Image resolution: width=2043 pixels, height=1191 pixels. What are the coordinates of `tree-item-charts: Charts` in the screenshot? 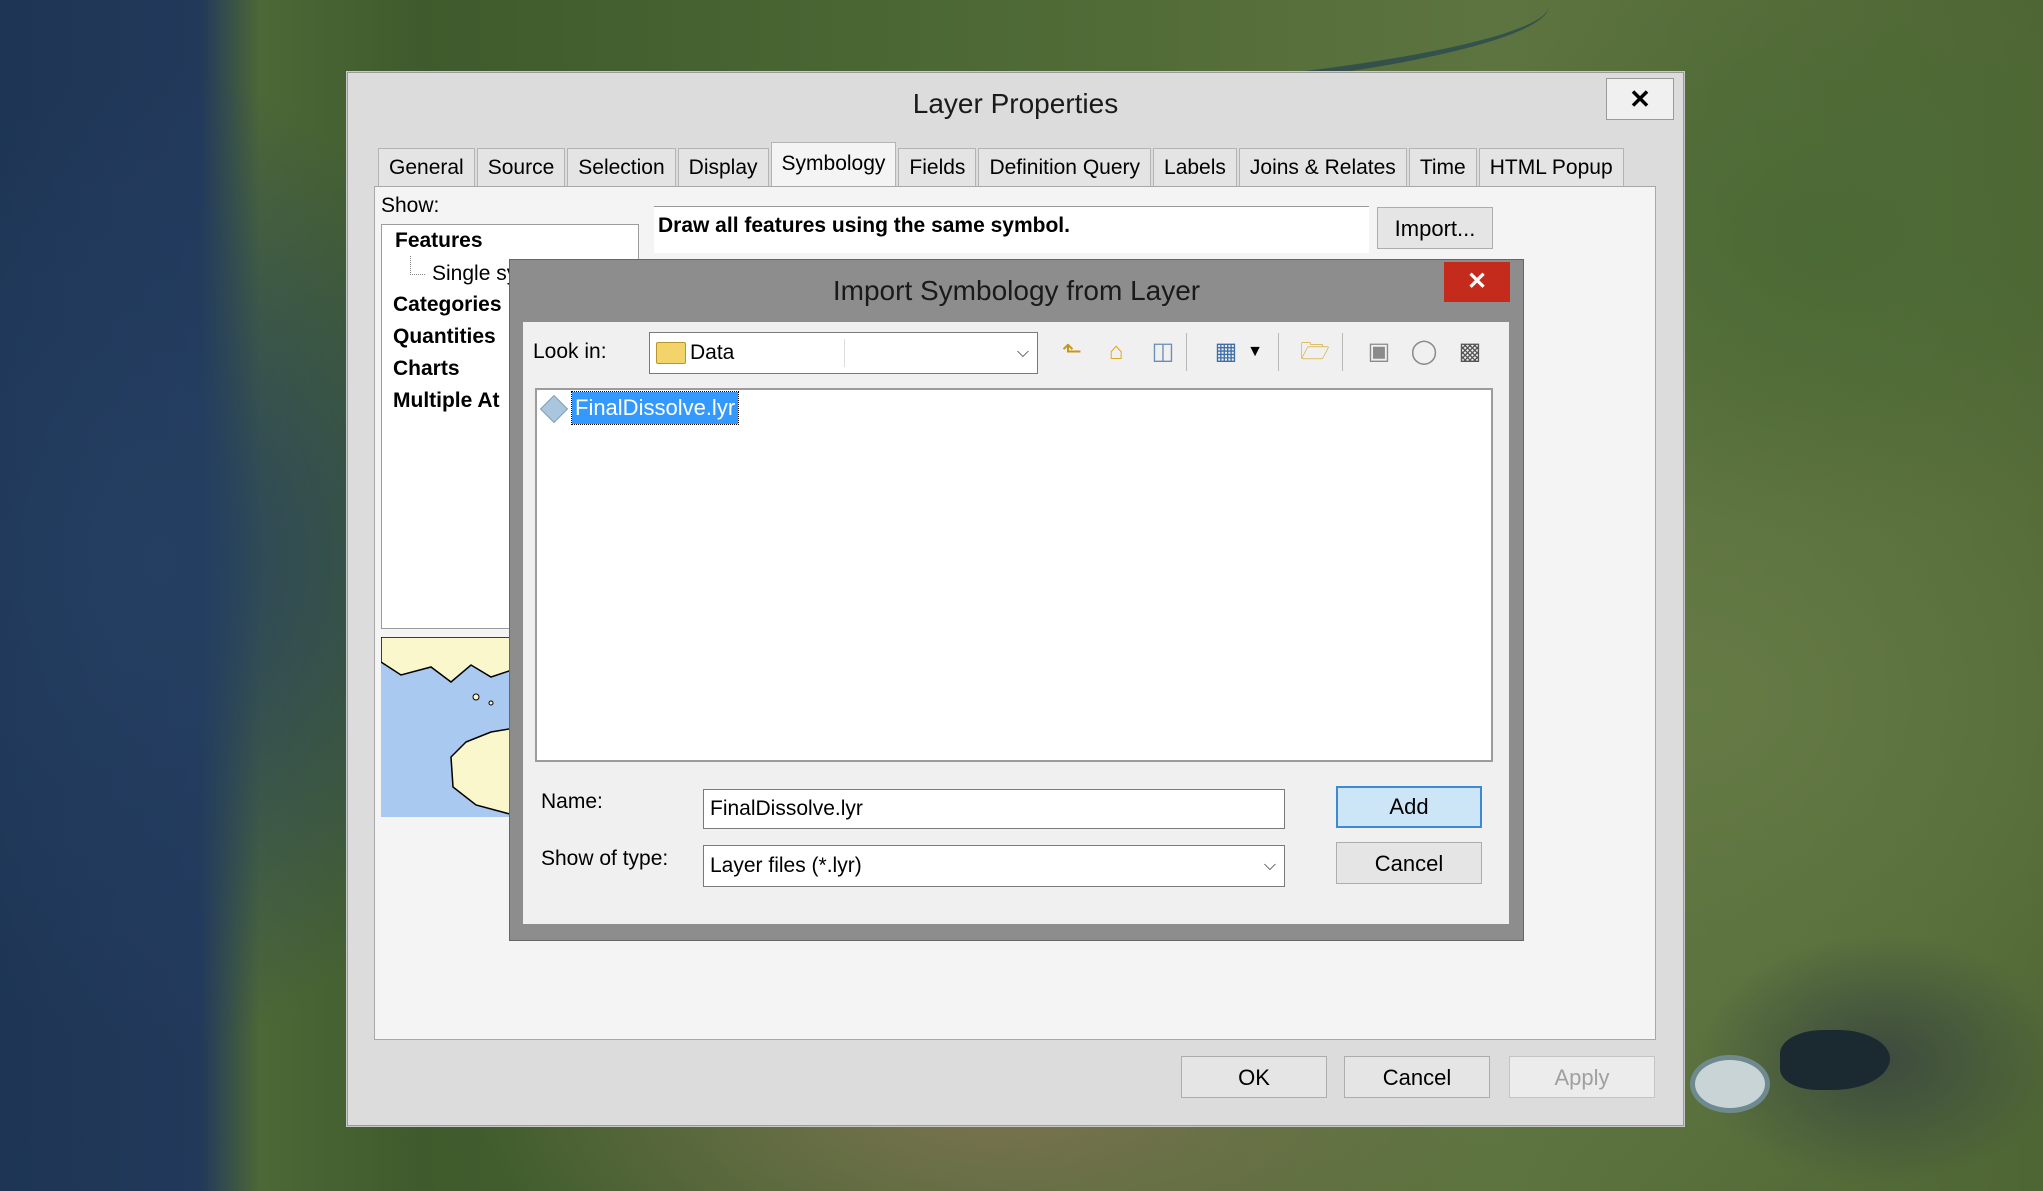 It's located at (426, 369).